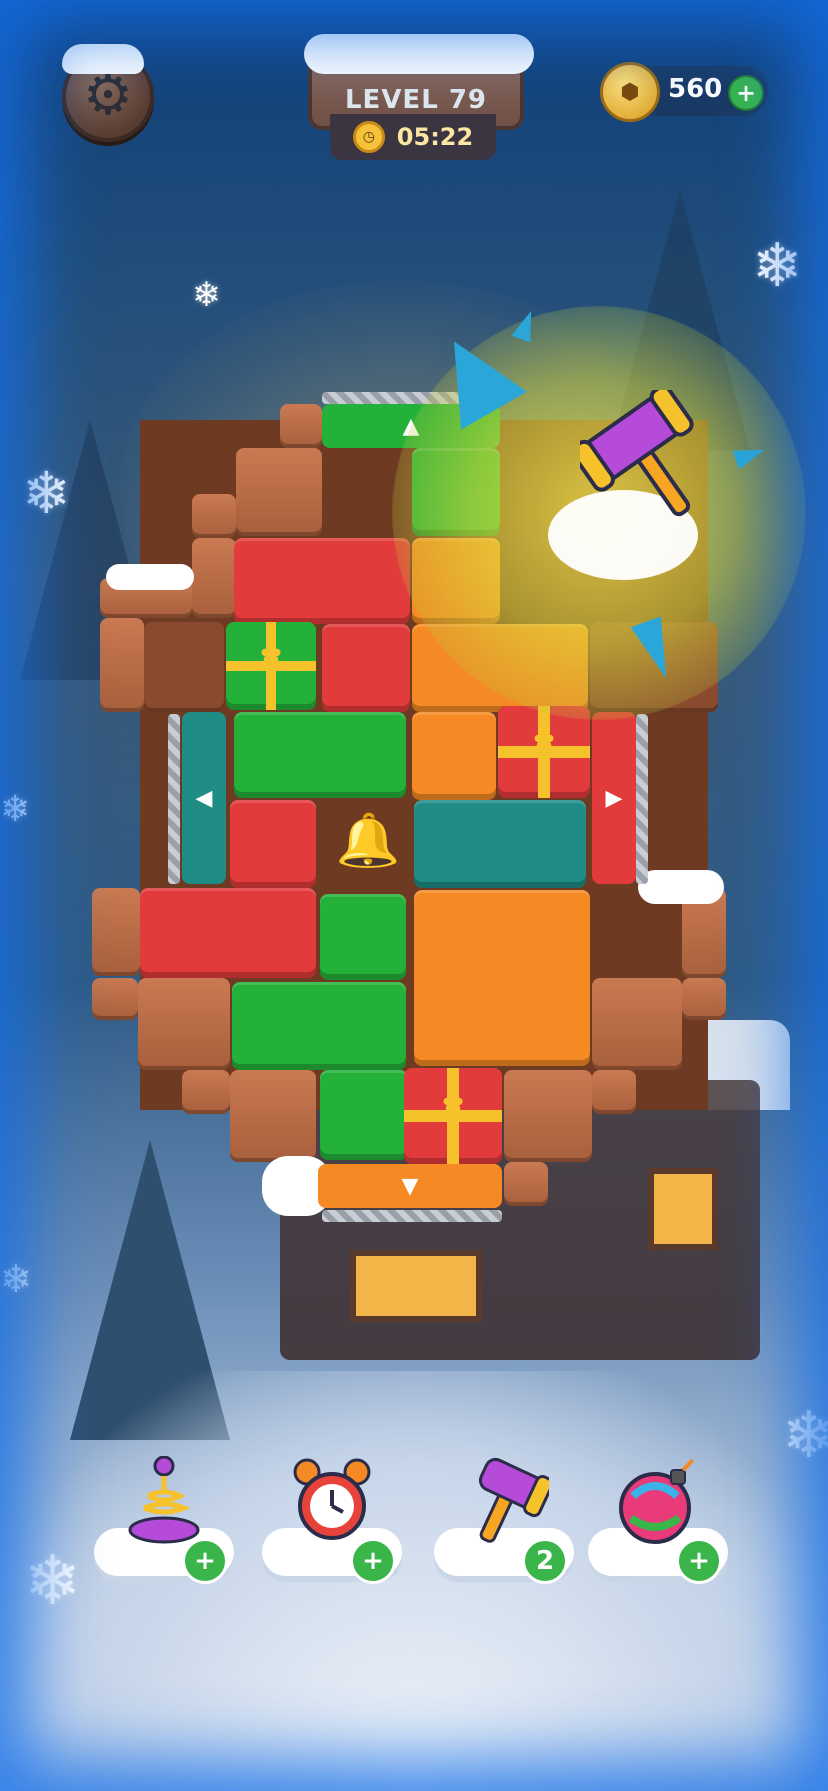  What do you see at coordinates (164, 1501) in the screenshot?
I see `spring-icon` at bounding box center [164, 1501].